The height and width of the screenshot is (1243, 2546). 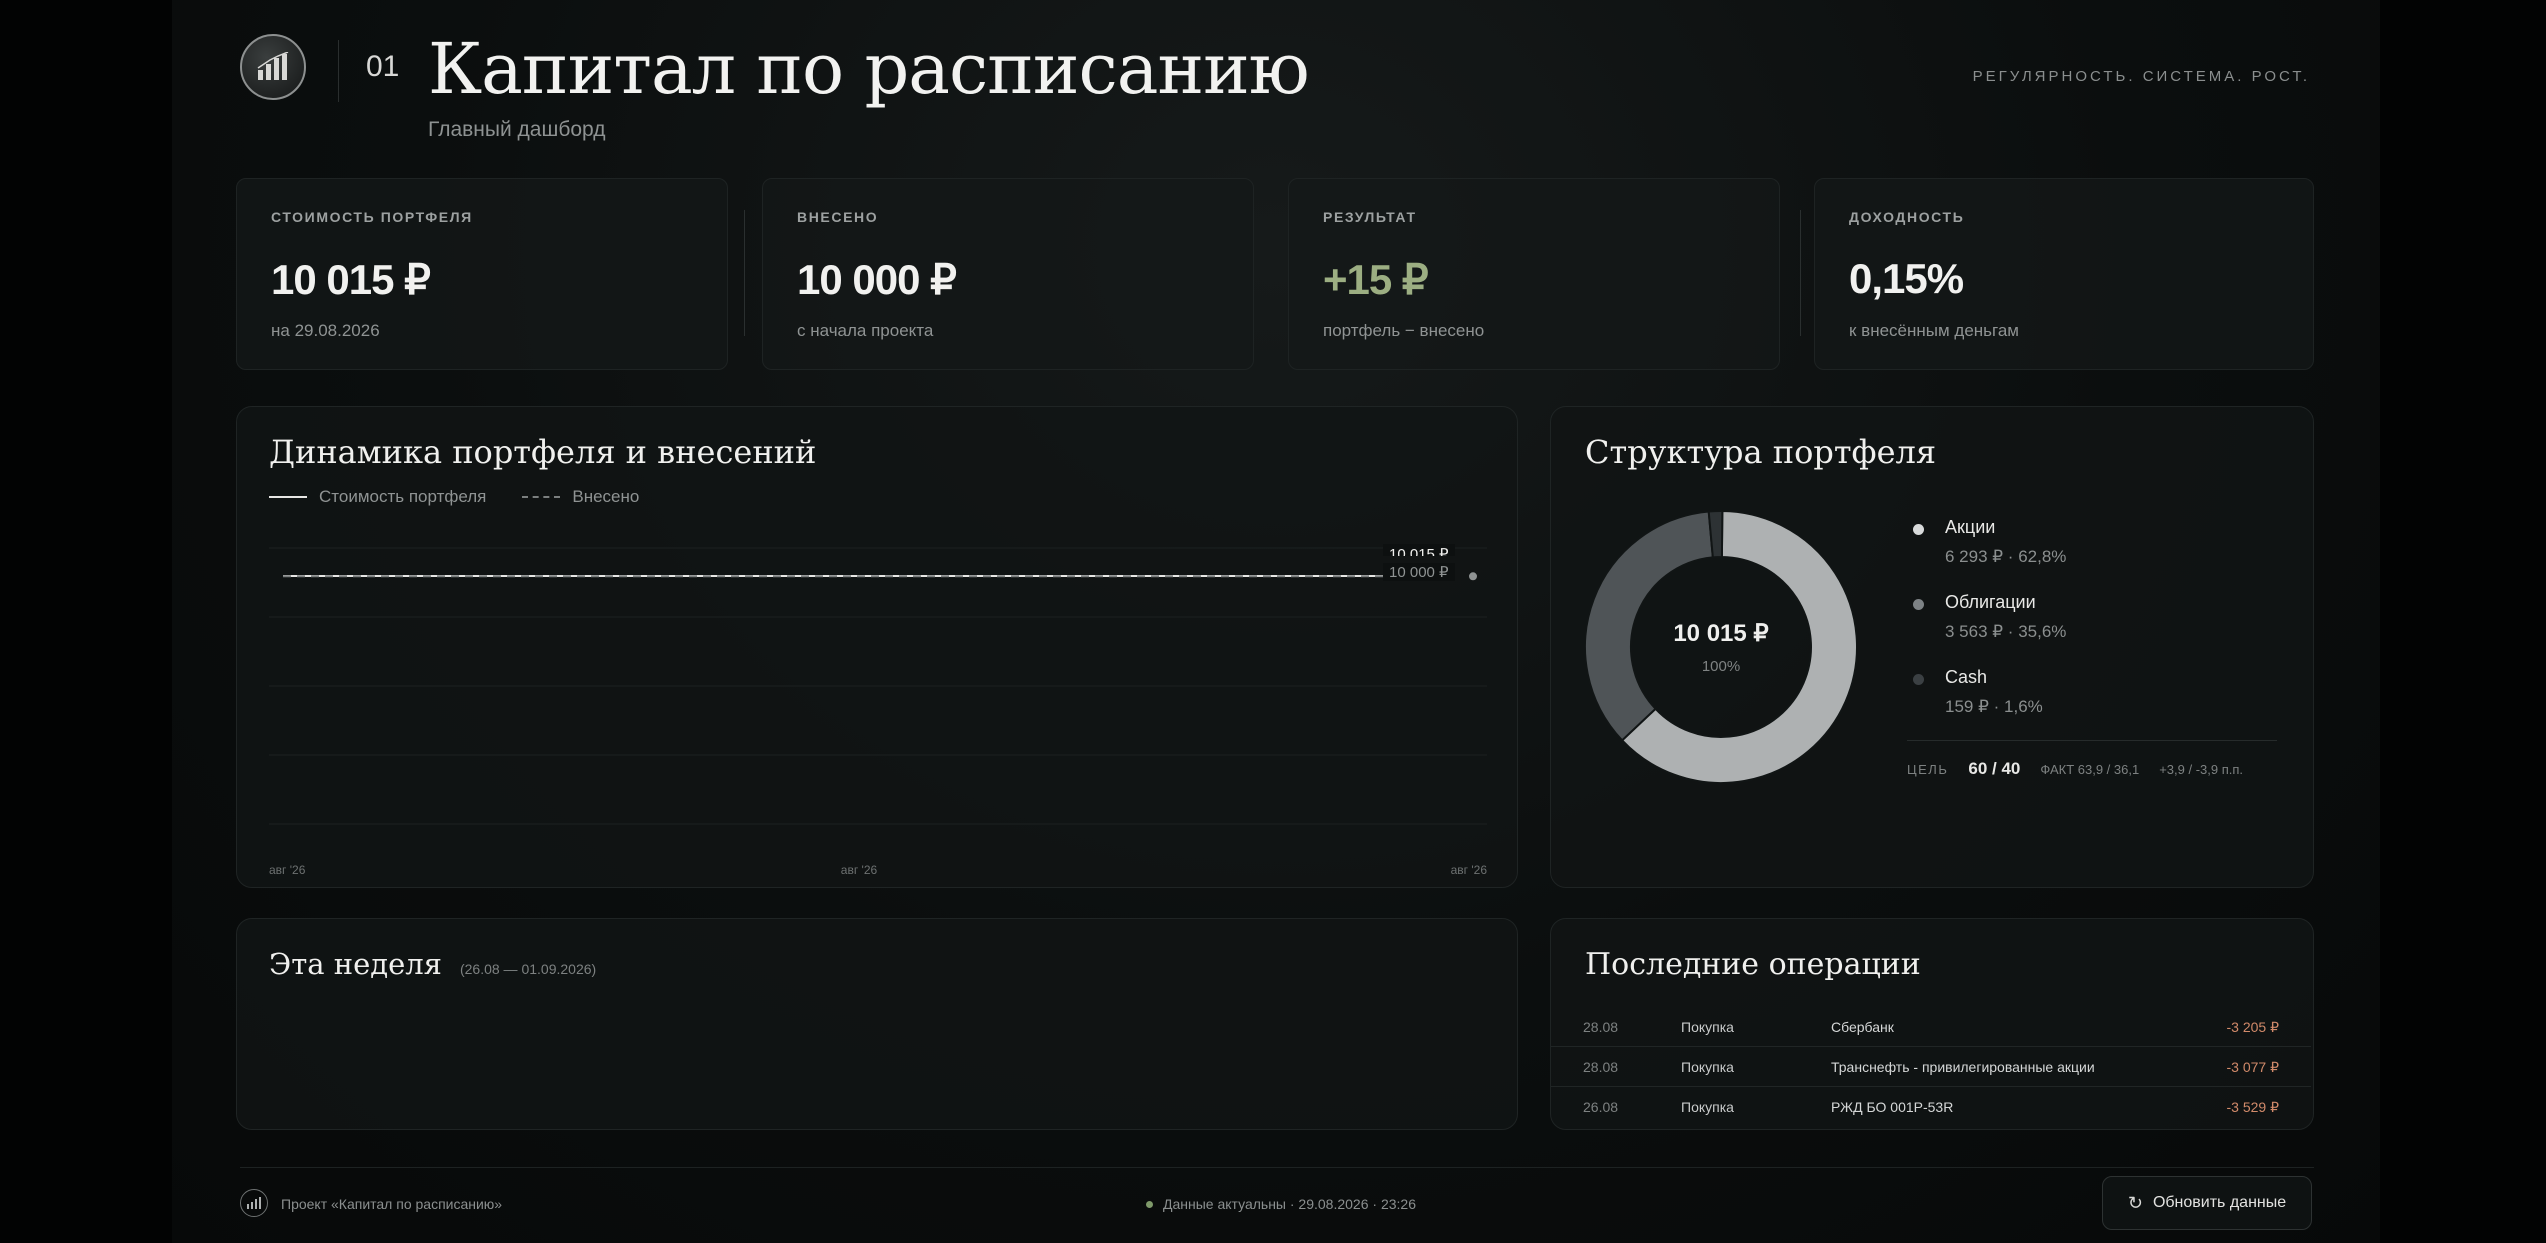 I want to click on kpi-value: 0,15%, so click(x=1906, y=278).